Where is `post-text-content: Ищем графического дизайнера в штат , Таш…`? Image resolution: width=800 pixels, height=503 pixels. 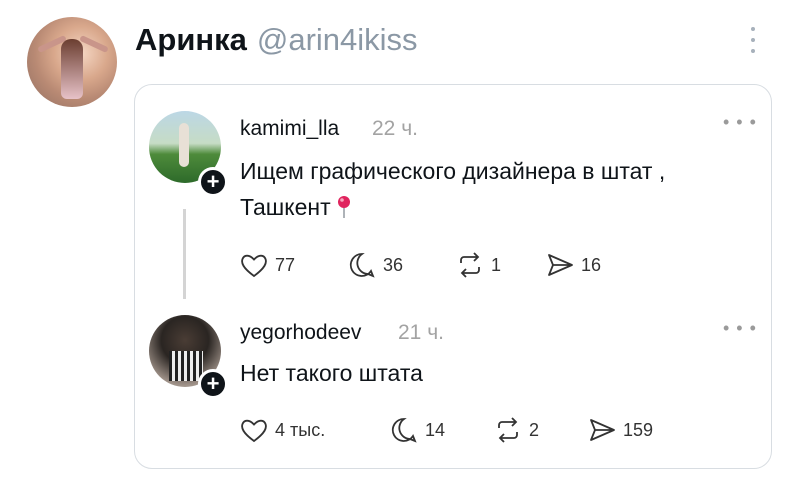 post-text-content: Ищем графического дизайнера в штат , Таш… is located at coordinates (453, 189).